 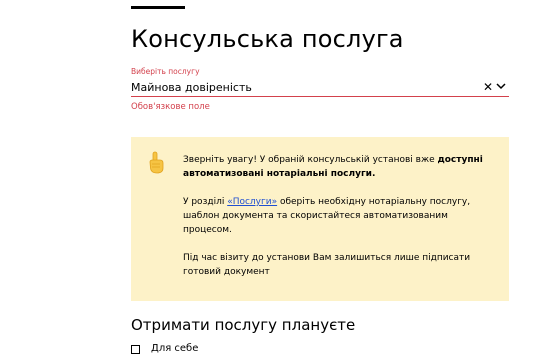 What do you see at coordinates (165, 71) in the screenshot?
I see `select-caption: Виберіть послугу` at bounding box center [165, 71].